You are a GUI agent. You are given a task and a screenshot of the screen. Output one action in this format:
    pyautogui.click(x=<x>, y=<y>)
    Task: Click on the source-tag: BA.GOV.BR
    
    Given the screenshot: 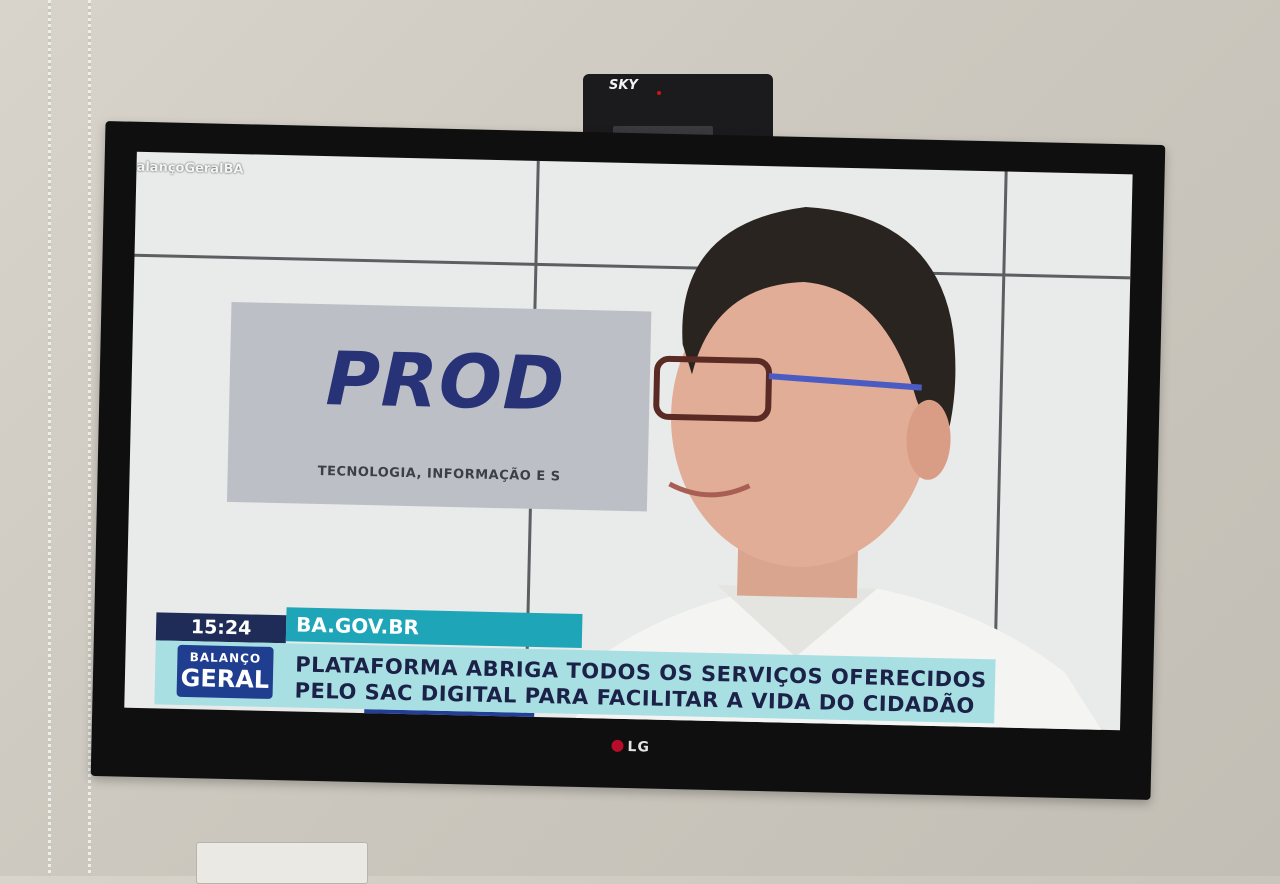 What is the action you would take?
    pyautogui.click(x=434, y=627)
    